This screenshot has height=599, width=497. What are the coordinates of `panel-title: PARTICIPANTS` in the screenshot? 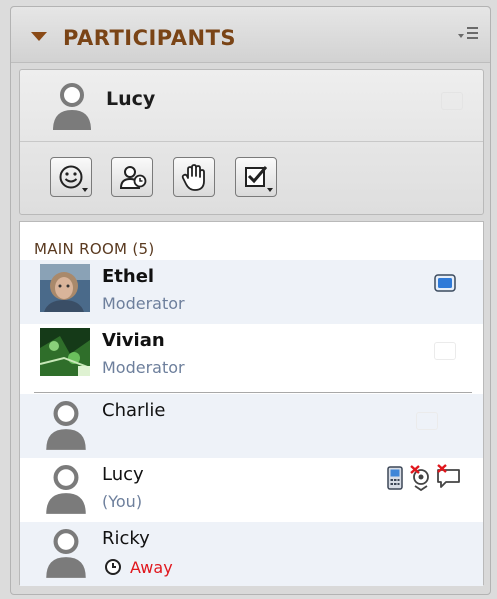 It's located at (150, 38).